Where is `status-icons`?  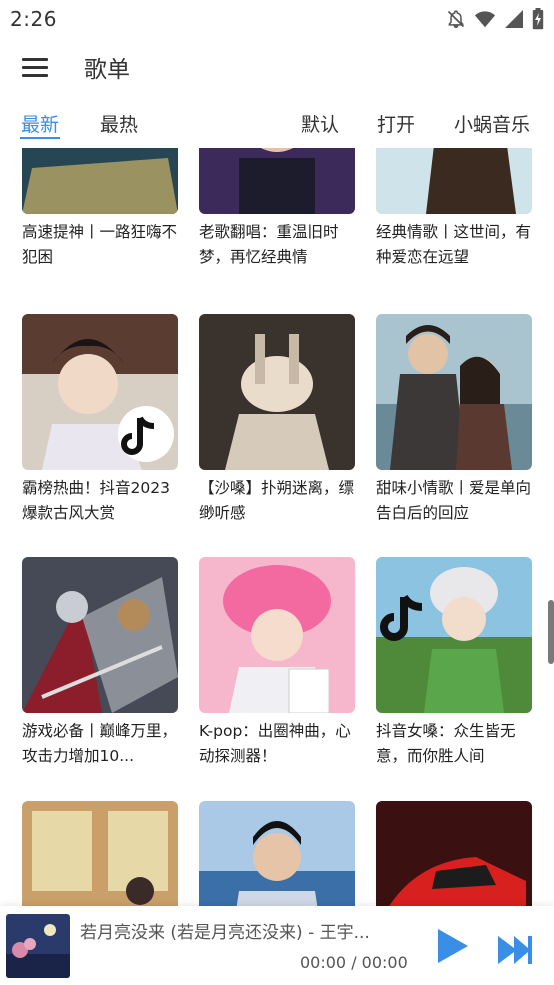
status-icons is located at coordinates (495, 19).